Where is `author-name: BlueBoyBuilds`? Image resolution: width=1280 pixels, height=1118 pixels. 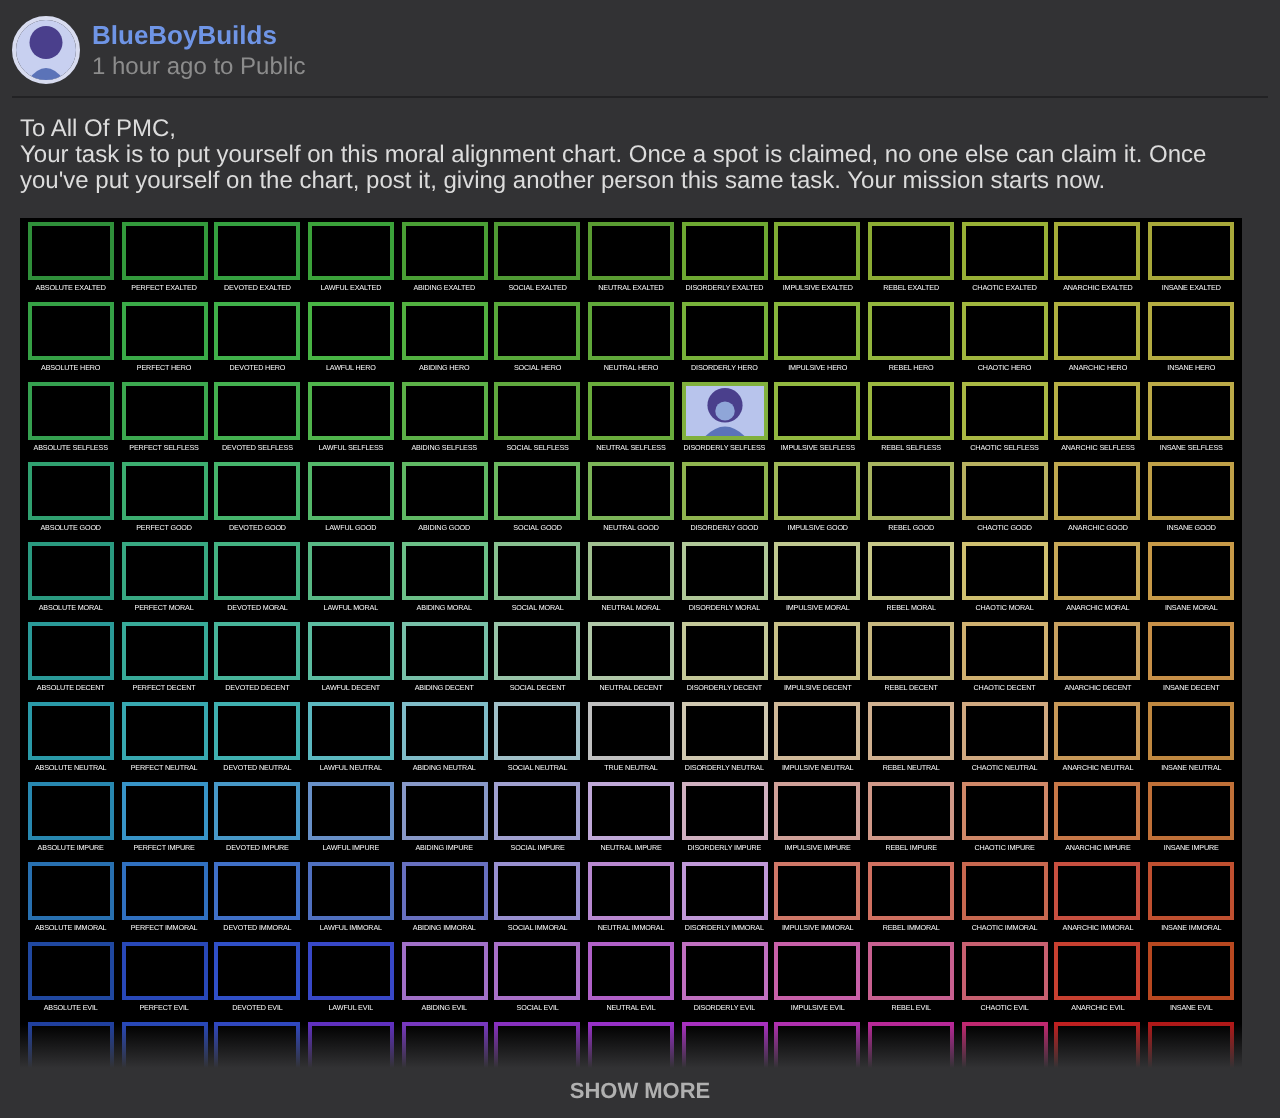 author-name: BlueBoyBuilds is located at coordinates (199, 35).